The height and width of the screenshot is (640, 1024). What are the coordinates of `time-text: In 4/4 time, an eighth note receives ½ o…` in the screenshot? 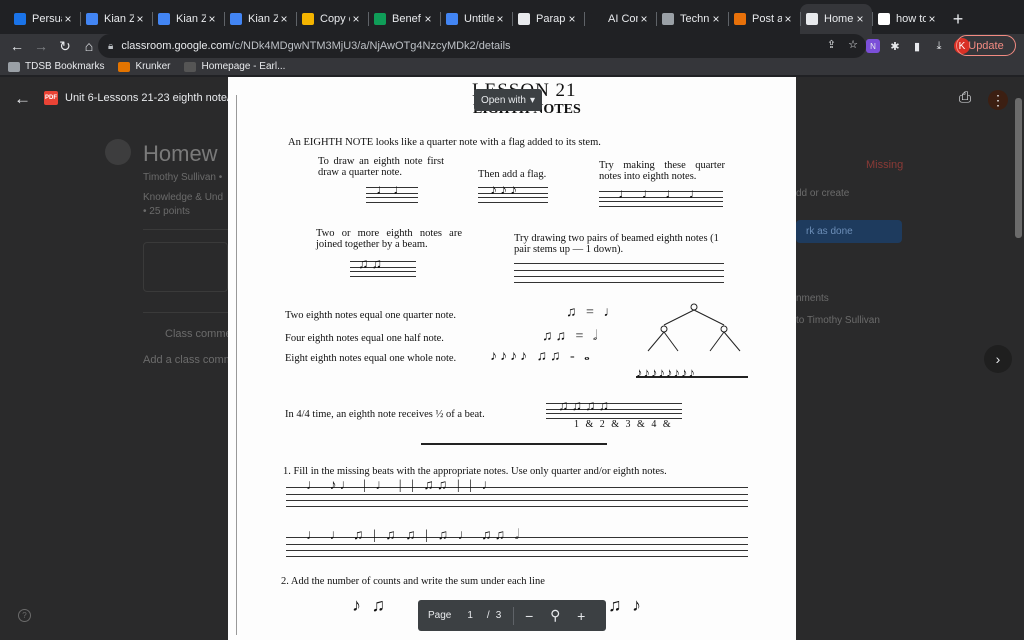 It's located at (385, 414).